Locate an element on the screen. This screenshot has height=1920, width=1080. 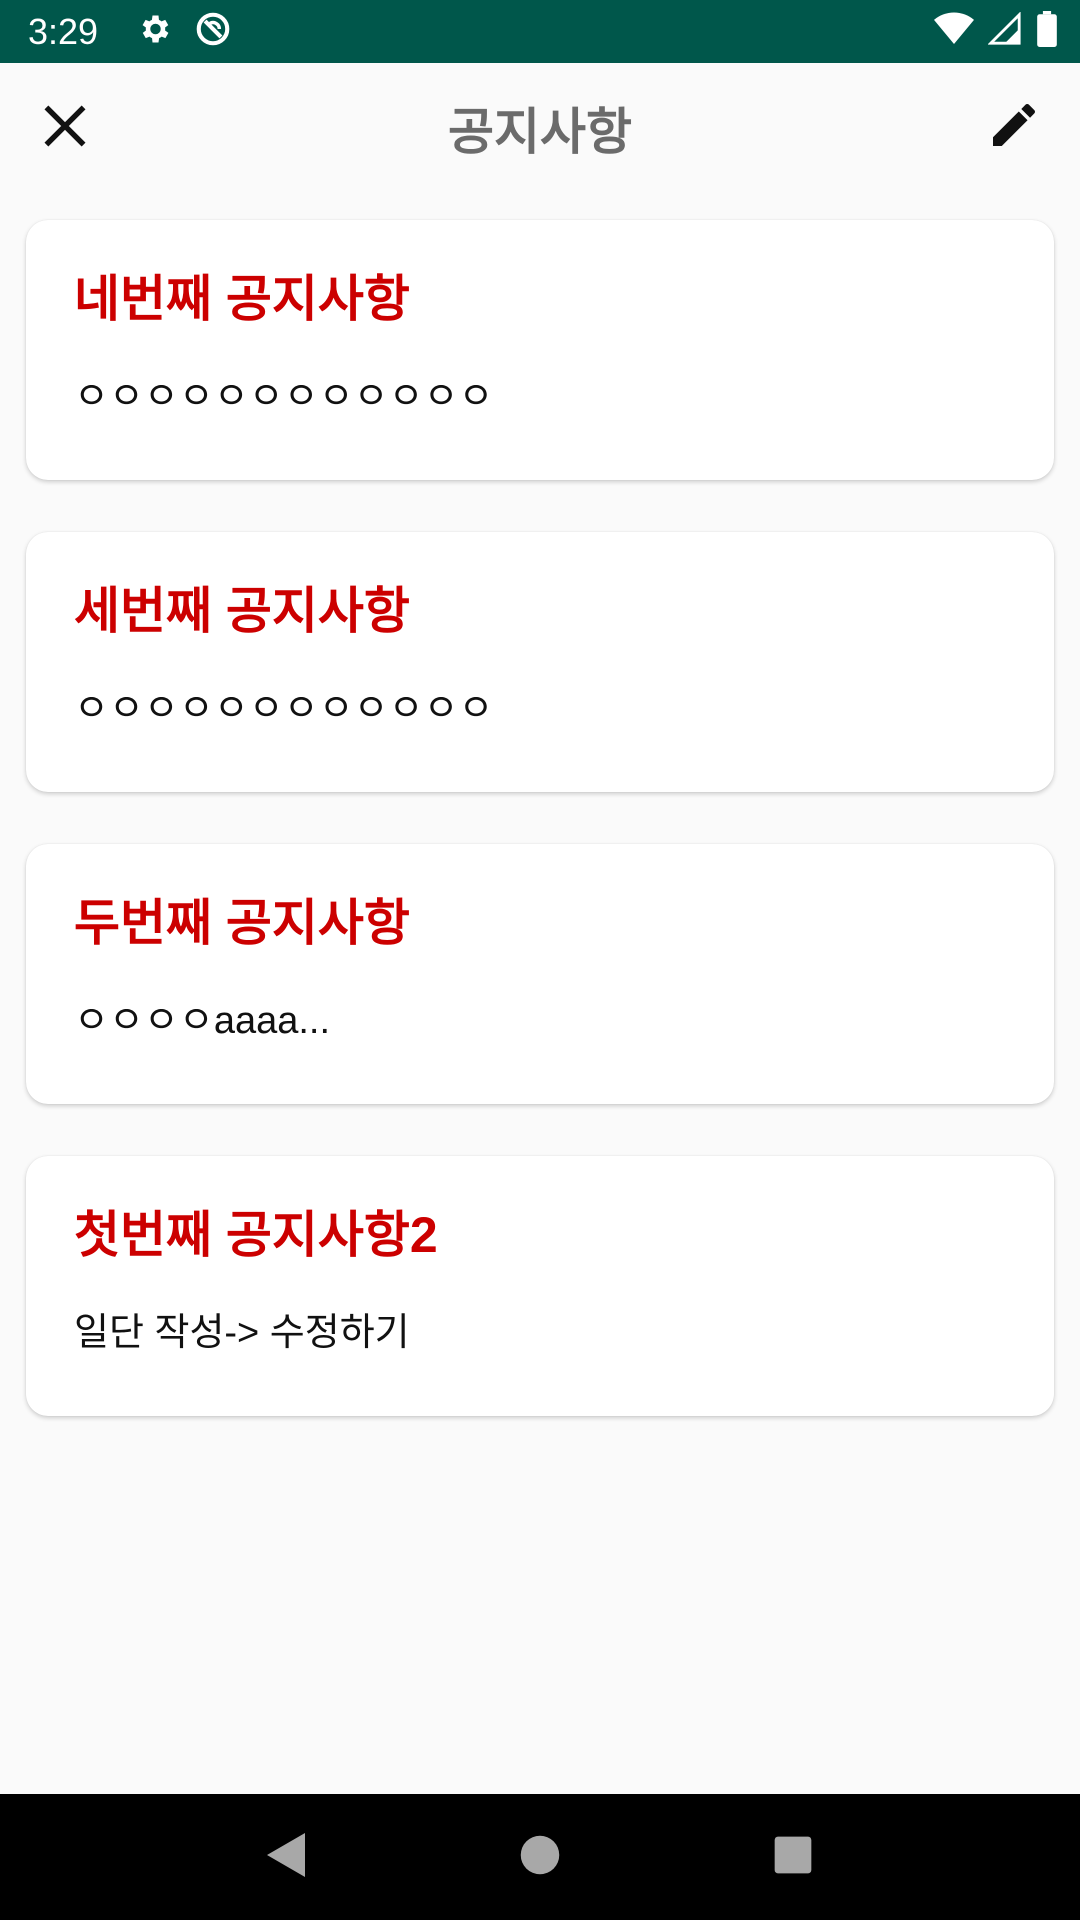
status-time: 3:29 is located at coordinates (63, 31).